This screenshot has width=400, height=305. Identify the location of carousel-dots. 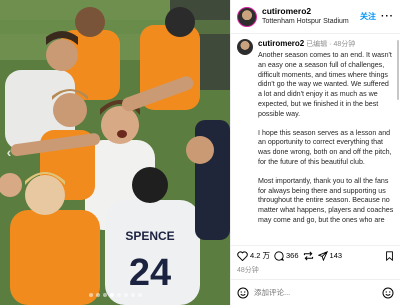
(115, 295).